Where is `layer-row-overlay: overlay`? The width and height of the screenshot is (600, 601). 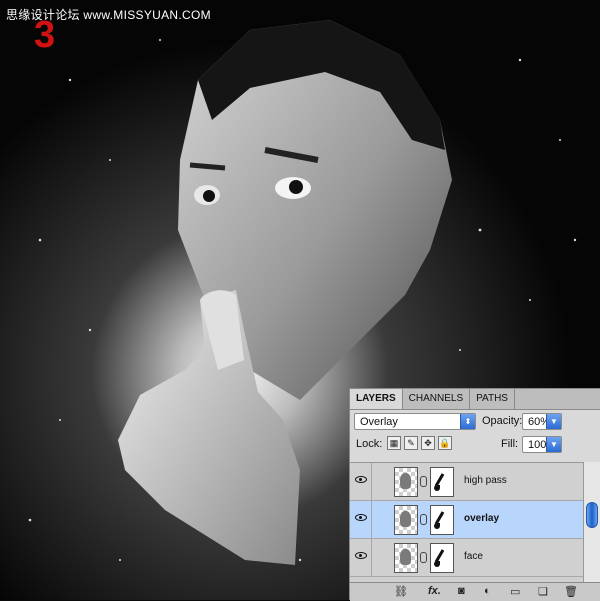 layer-row-overlay: overlay is located at coordinates (466, 520).